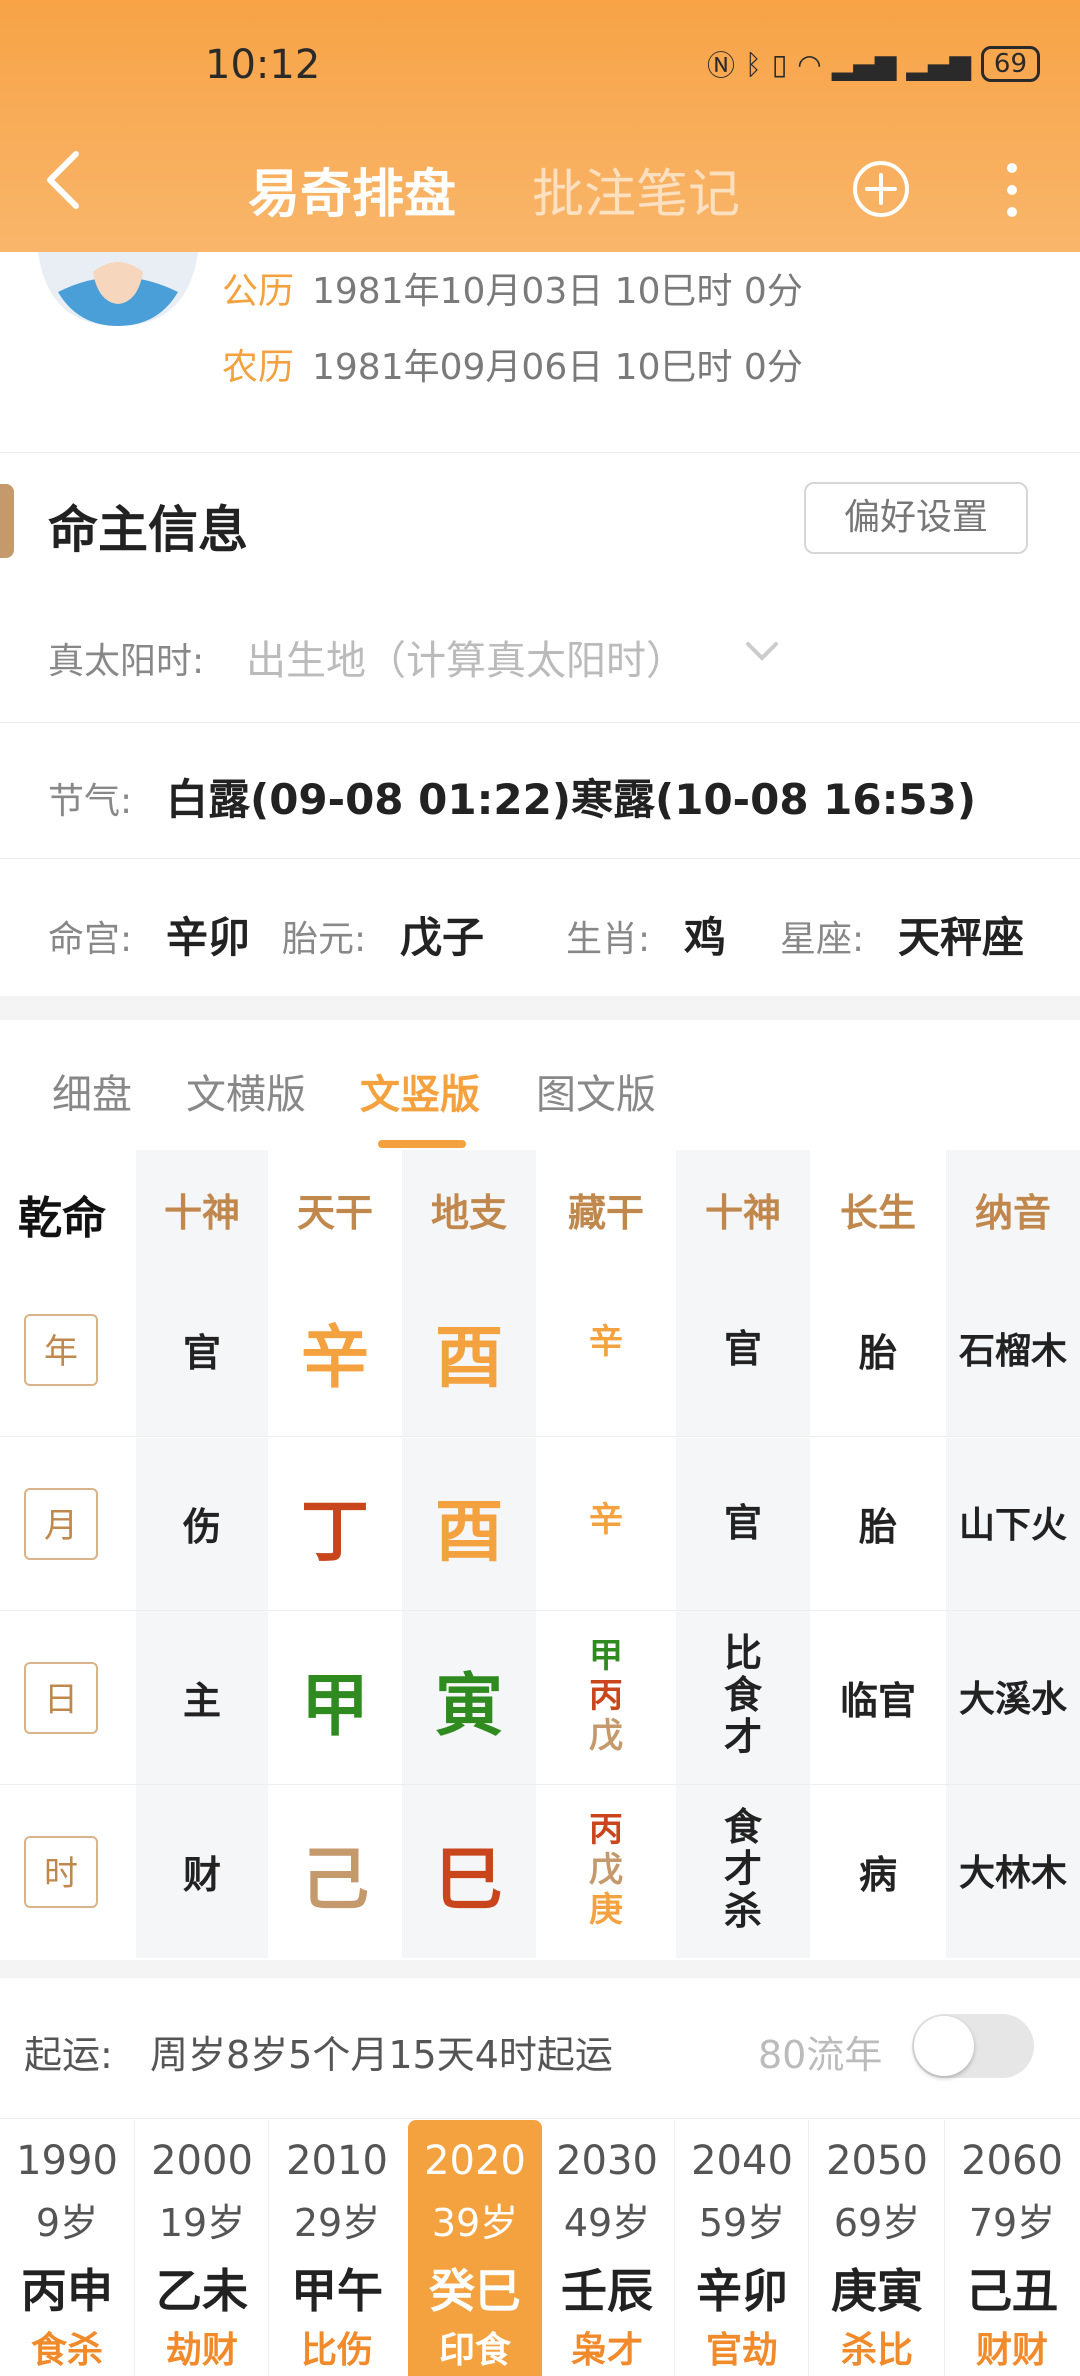  Describe the element at coordinates (468, 1213) in the screenshot. I see `header-dizhi: 地支` at that location.